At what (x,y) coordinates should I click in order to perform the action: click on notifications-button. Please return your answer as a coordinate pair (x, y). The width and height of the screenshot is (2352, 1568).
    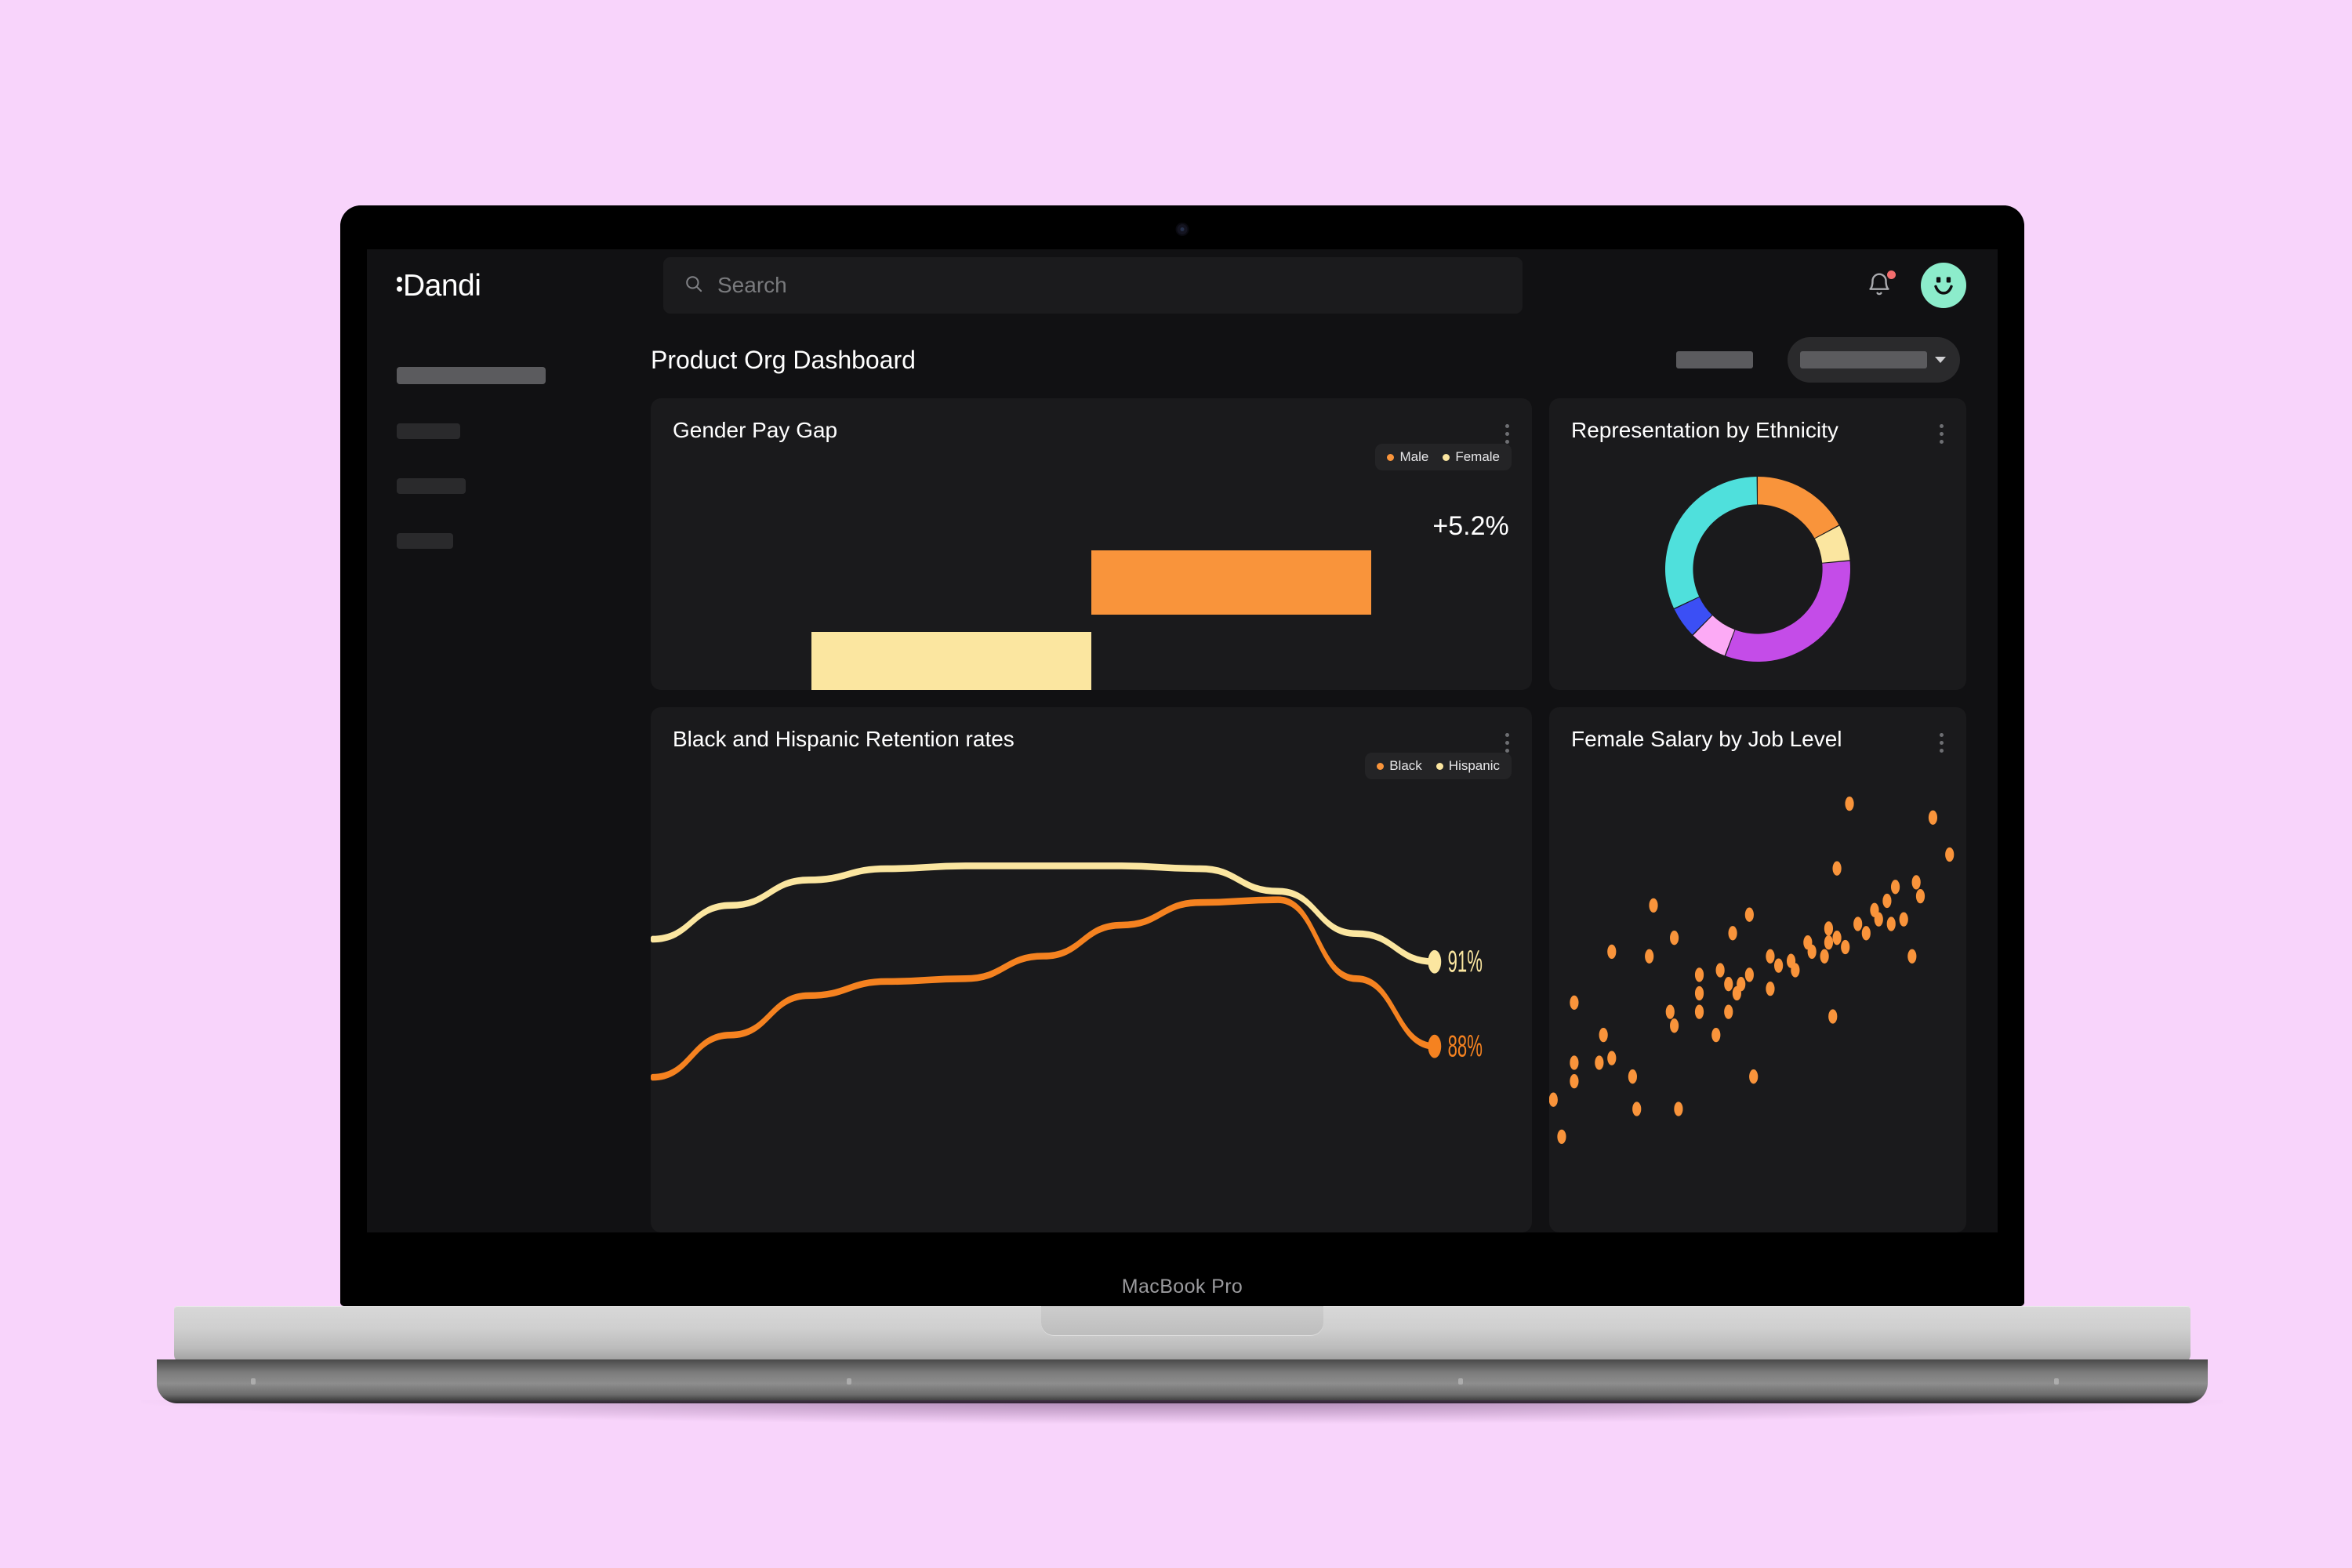
    Looking at the image, I should click on (1881, 285).